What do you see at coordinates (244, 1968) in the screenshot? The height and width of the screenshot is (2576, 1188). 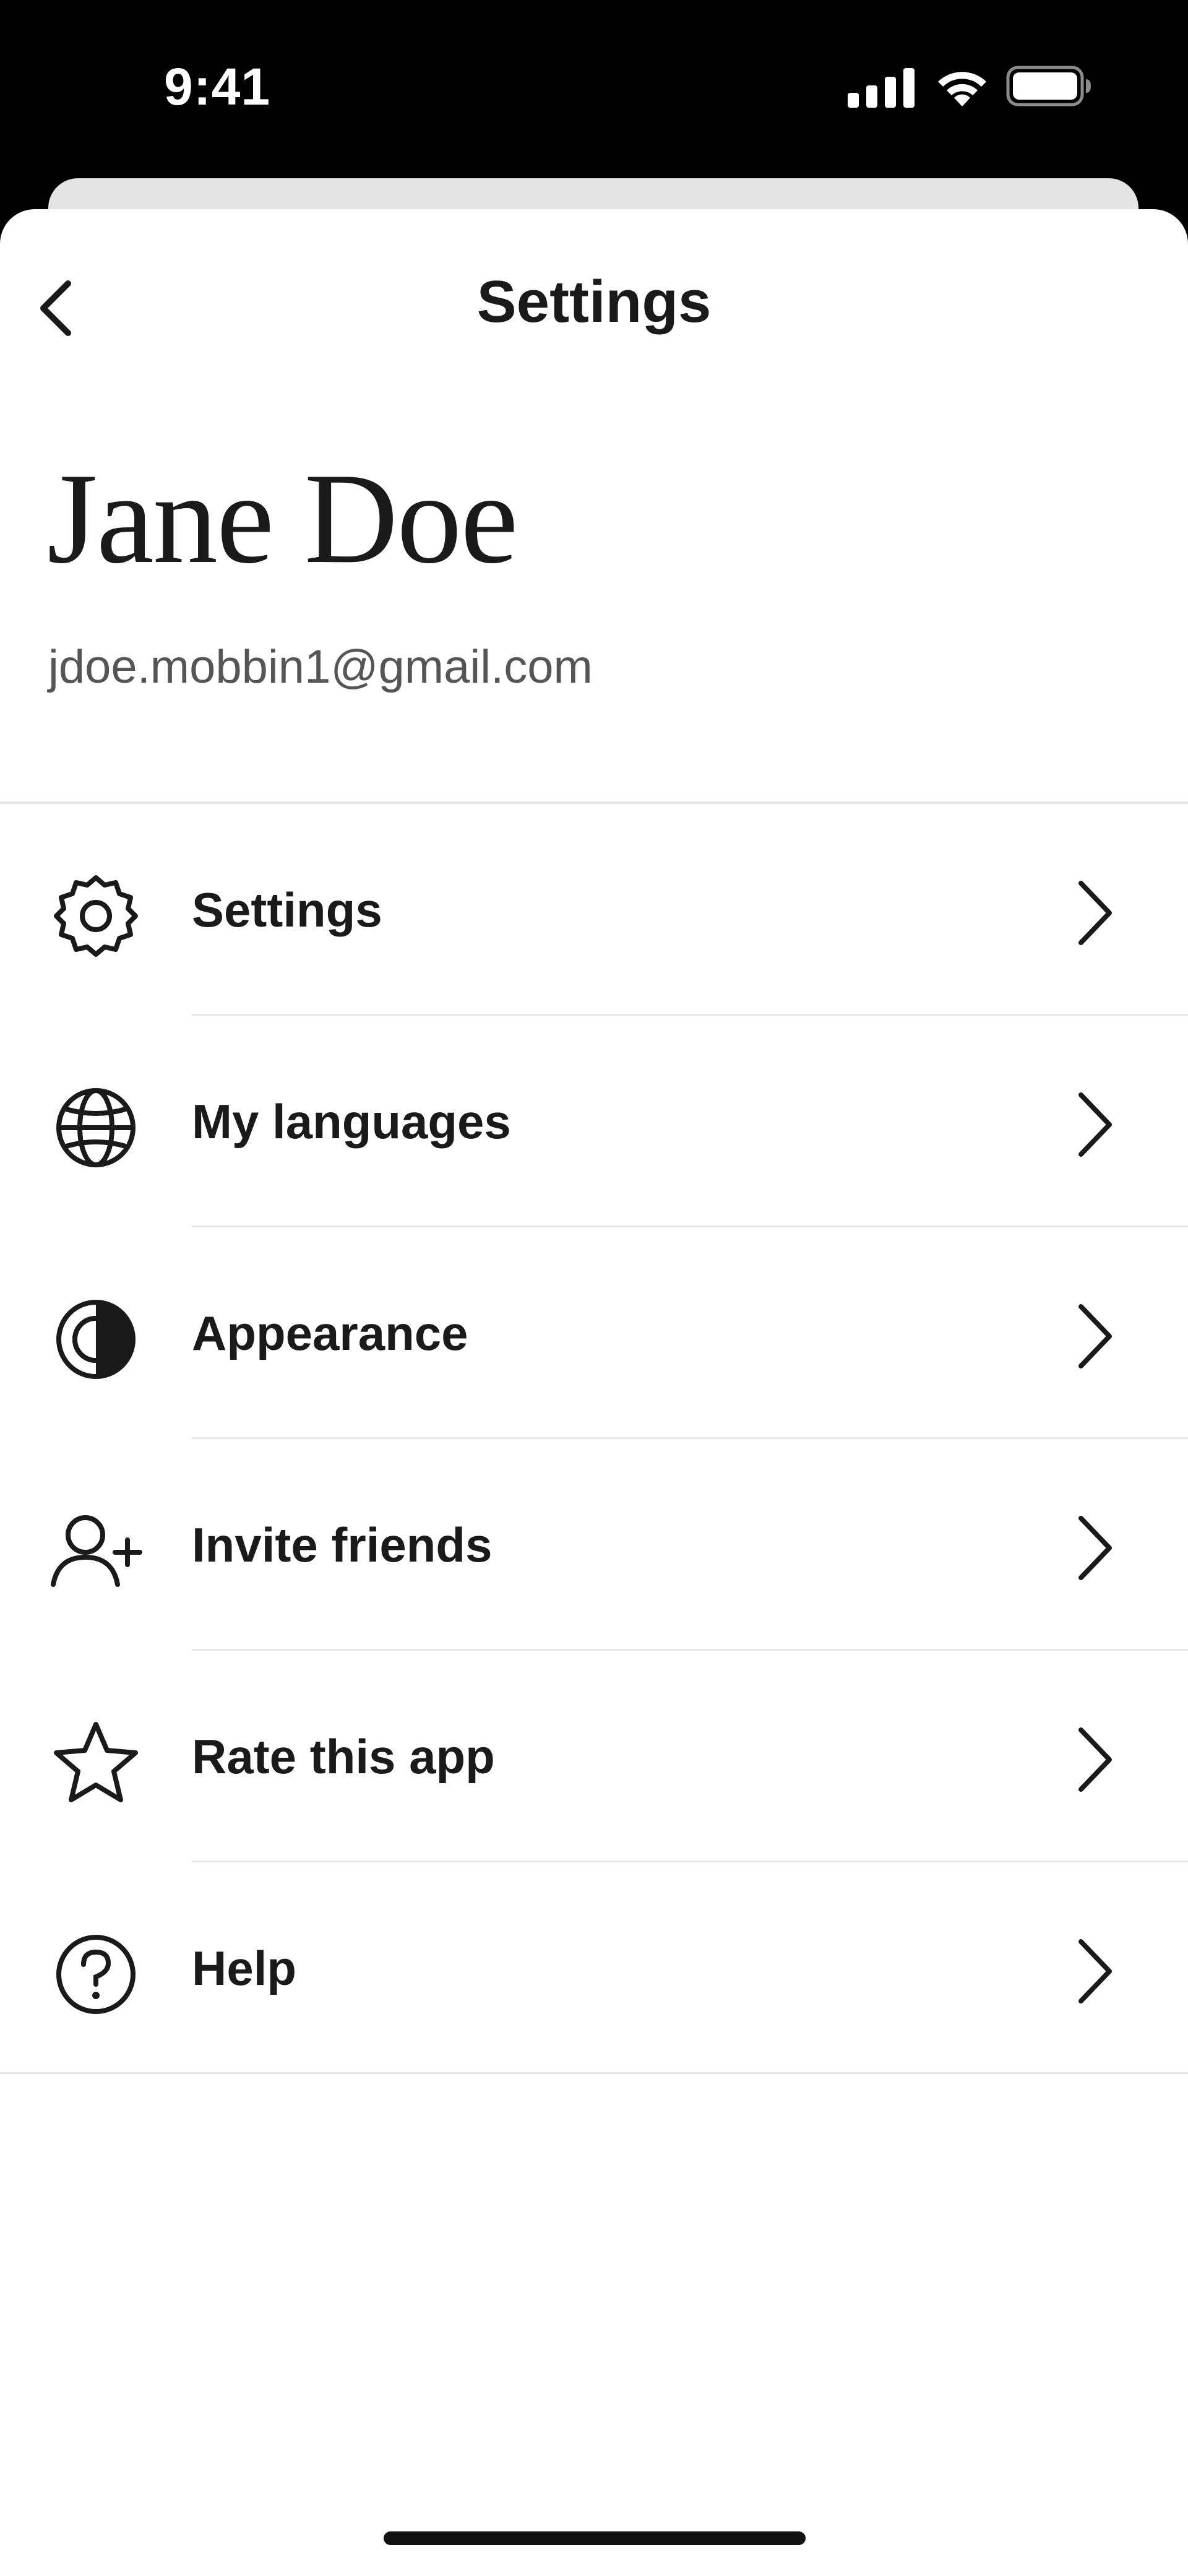 I see `menu-item-label: Help` at bounding box center [244, 1968].